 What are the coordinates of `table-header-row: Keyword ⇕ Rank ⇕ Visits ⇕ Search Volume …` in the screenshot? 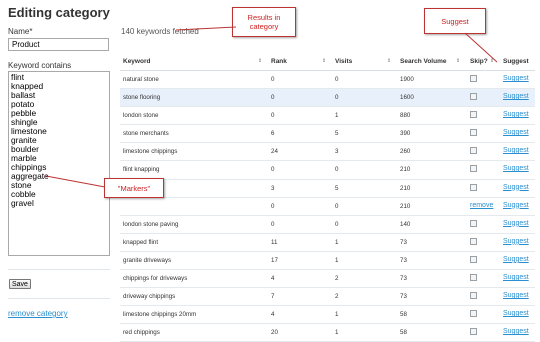 It's located at (327, 62).